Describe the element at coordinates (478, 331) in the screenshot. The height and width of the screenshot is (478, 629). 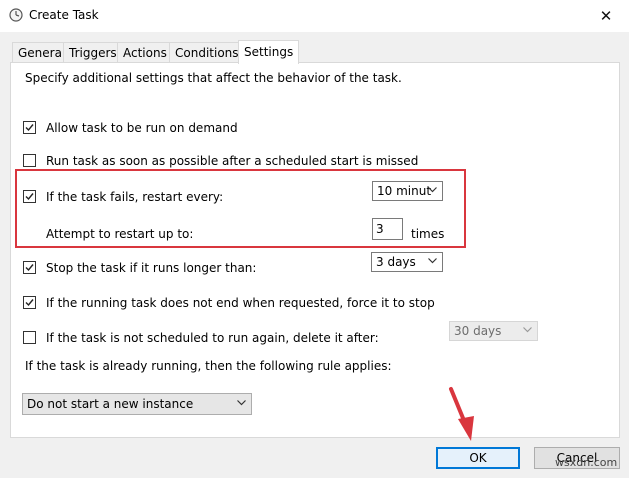
I see `delete-duration-value: 30 days` at that location.